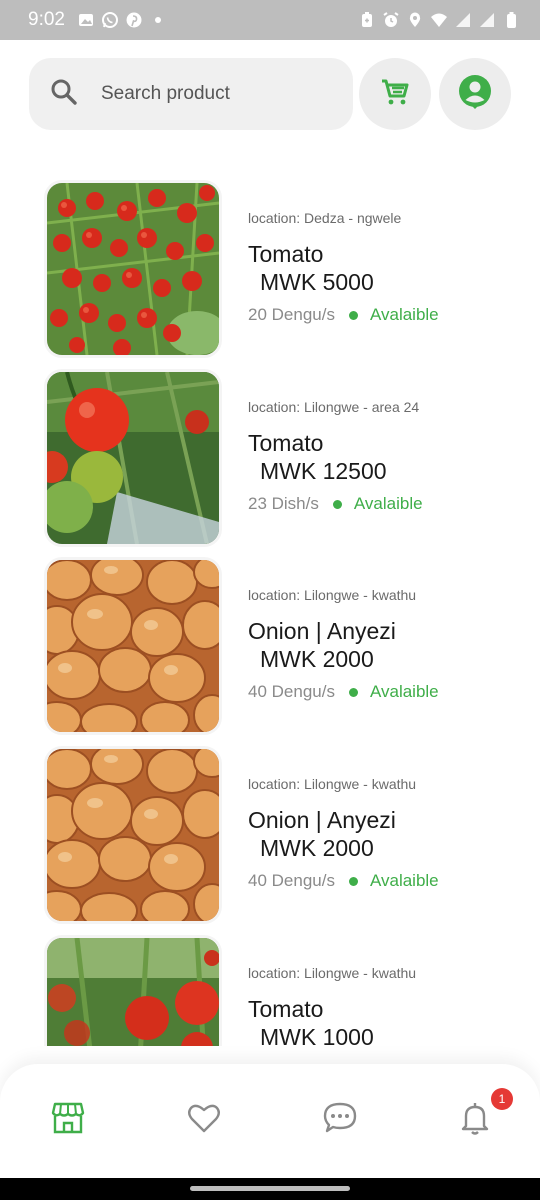 The height and width of the screenshot is (1200, 540). Describe the element at coordinates (270, 1121) in the screenshot. I see `bottom-nav: 1` at that location.